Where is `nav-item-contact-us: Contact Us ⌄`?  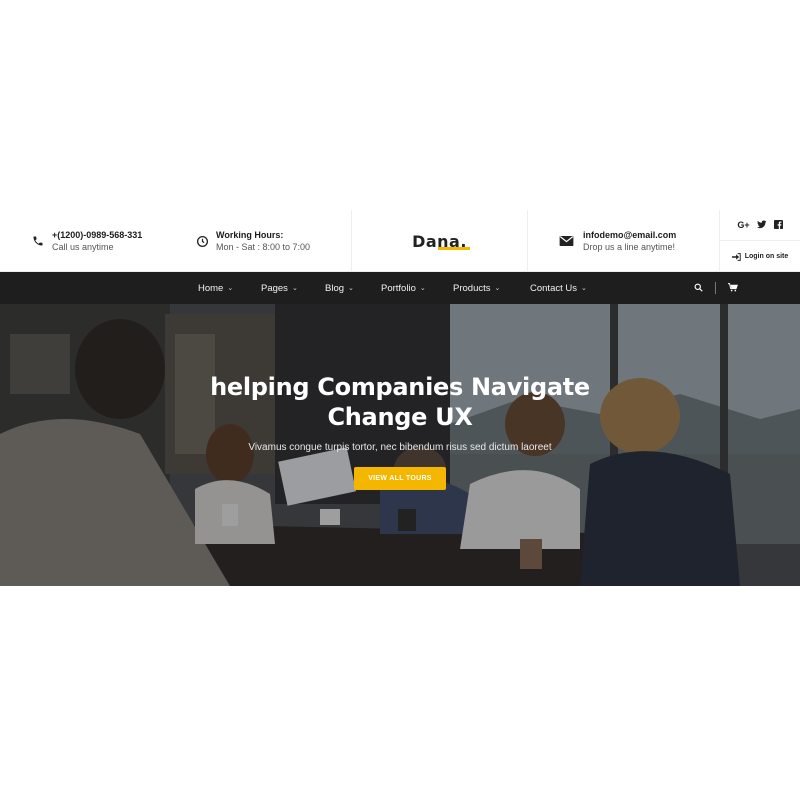
nav-item-contact-us: Contact Us ⌄ is located at coordinates (558, 288).